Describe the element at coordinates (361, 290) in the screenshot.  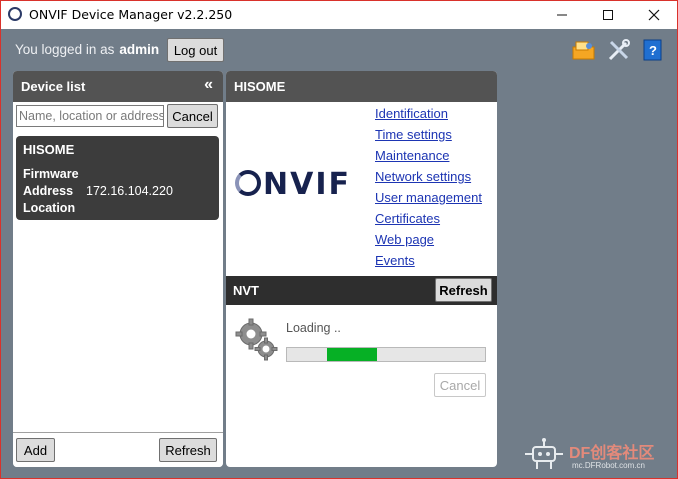
I see `nvt-header: NVT Refresh` at that location.